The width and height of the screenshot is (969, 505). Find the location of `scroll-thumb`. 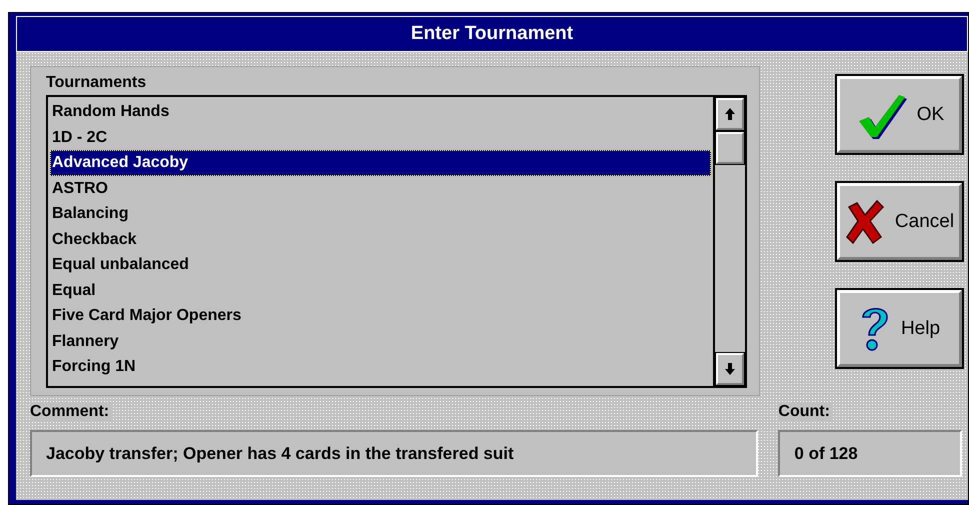

scroll-thumb is located at coordinates (730, 148).